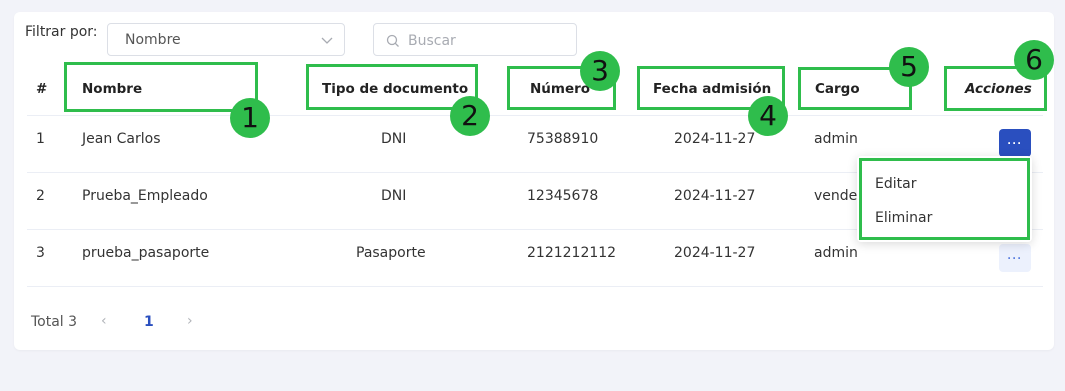  Describe the element at coordinates (190, 321) in the screenshot. I see `chevron-right-icon: ›` at that location.